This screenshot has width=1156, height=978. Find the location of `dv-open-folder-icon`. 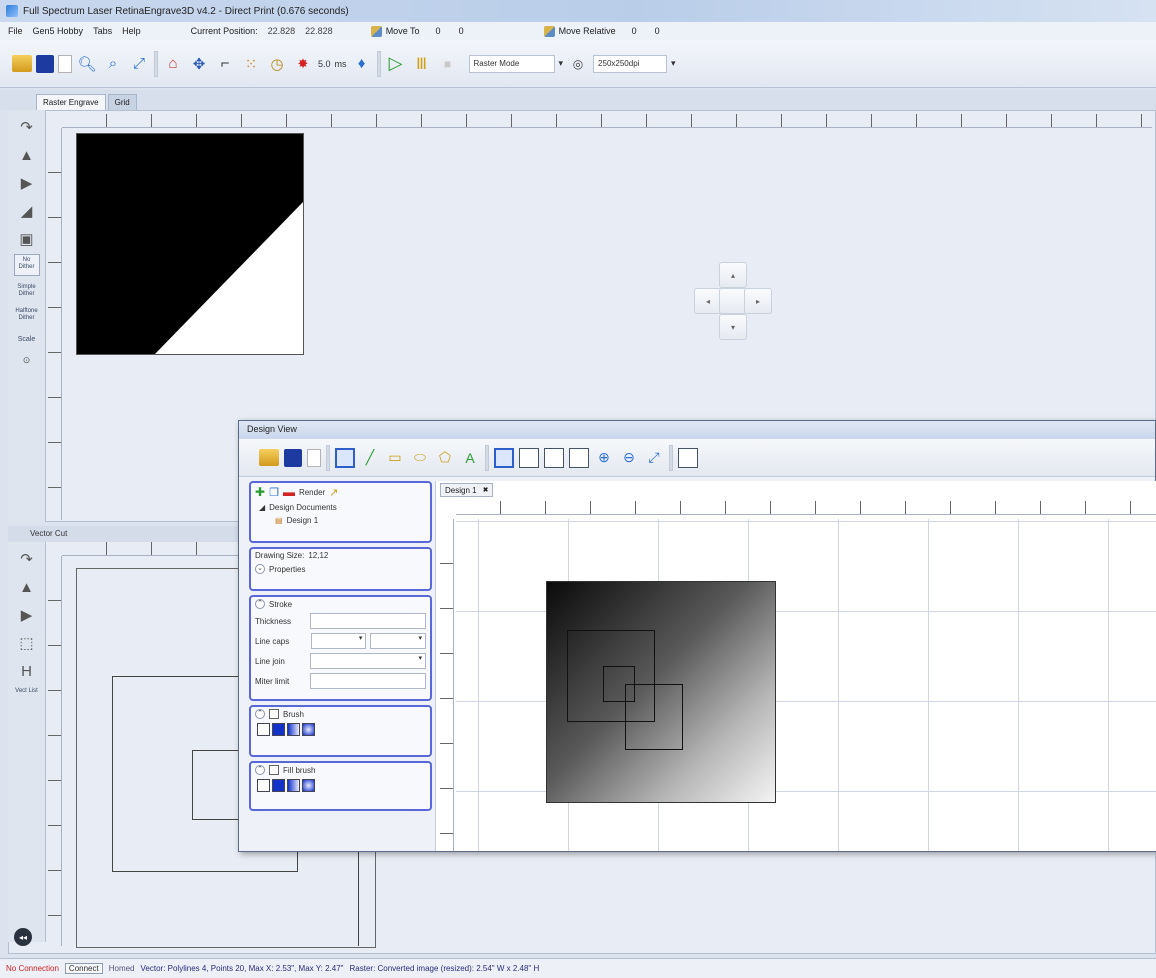

dv-open-folder-icon is located at coordinates (269, 457).